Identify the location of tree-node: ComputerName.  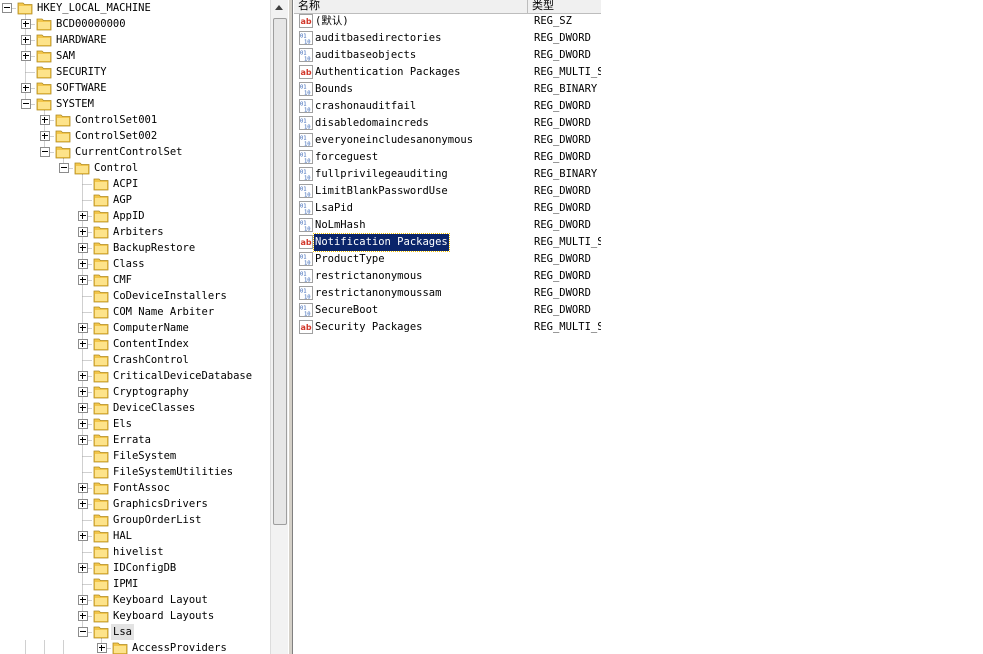
(135, 328).